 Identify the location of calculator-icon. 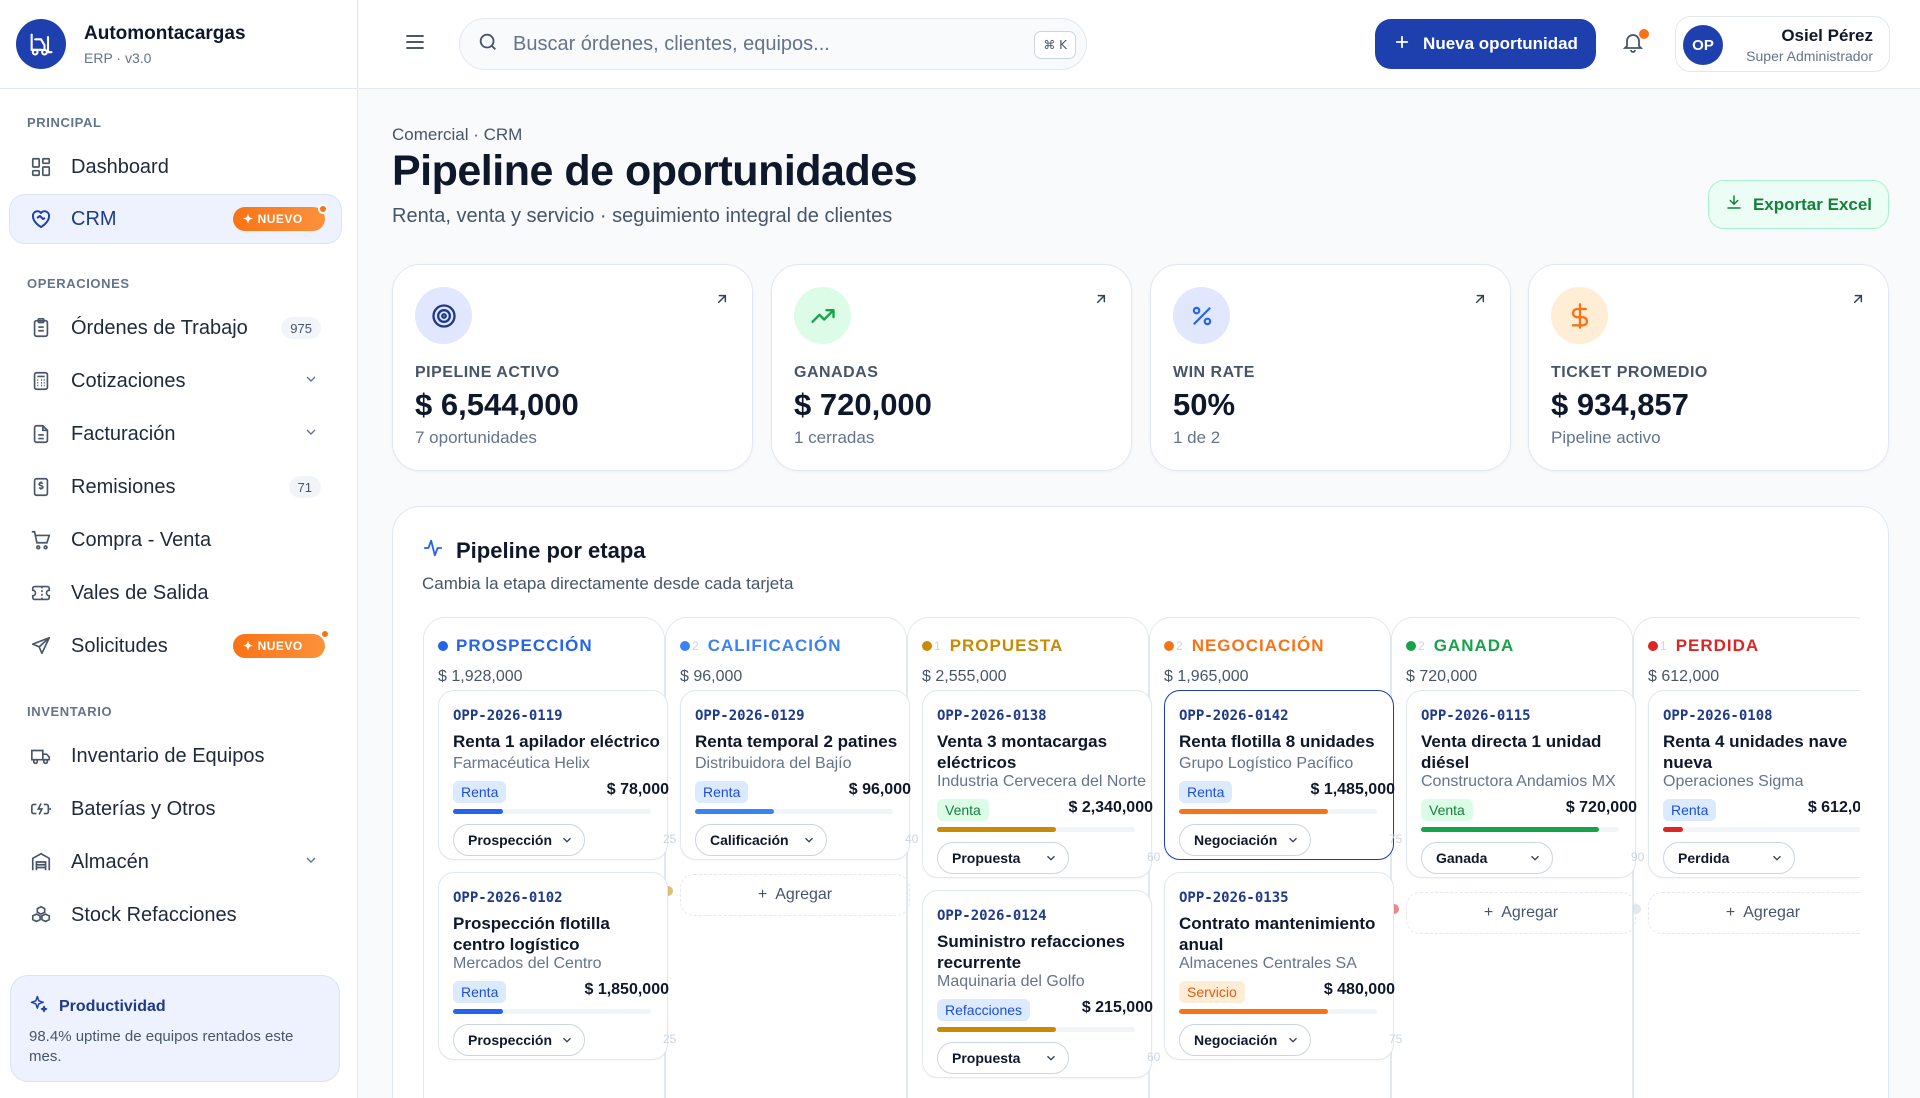
(41, 381).